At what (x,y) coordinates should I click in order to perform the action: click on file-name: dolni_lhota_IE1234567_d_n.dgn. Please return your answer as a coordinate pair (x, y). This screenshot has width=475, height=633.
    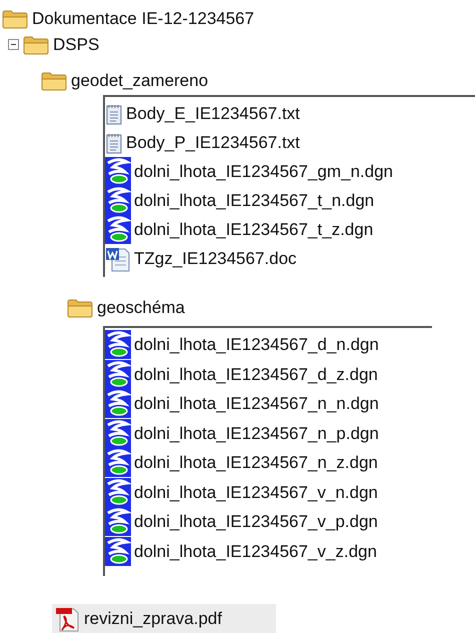
    Looking at the image, I should click on (256, 345).